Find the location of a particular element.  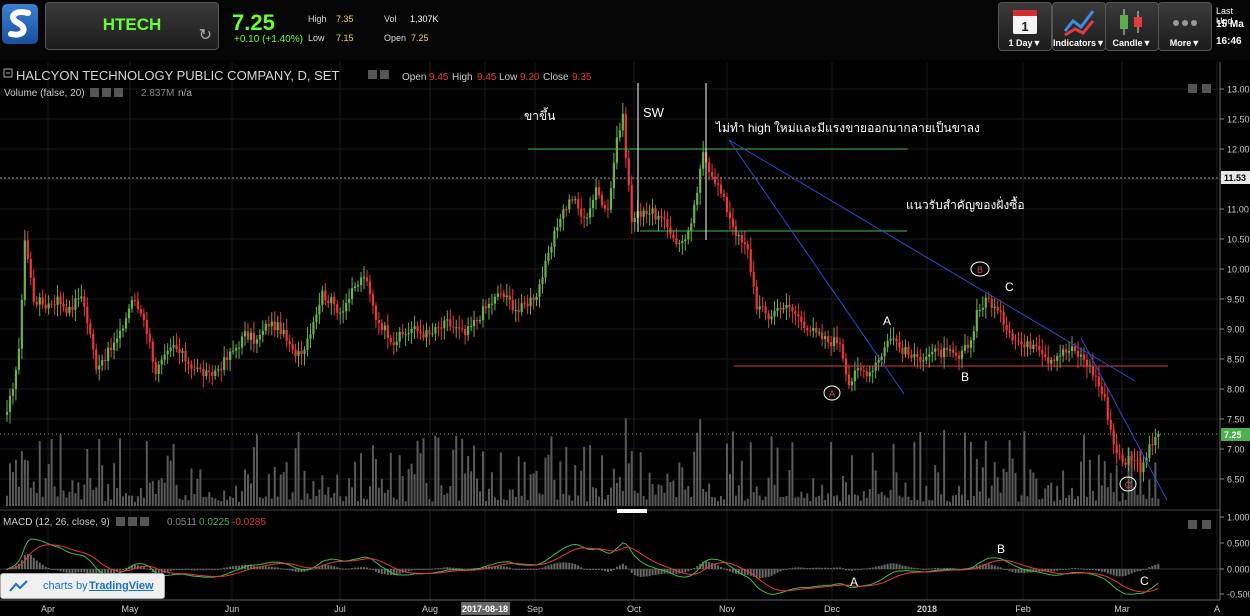

more-button: More▼ is located at coordinates (1185, 26).